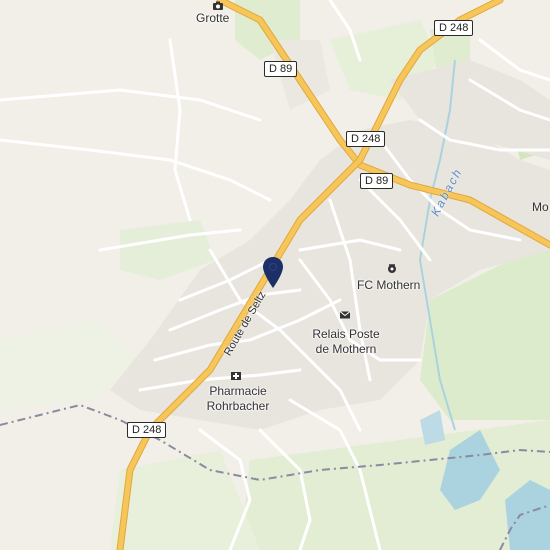 This screenshot has width=550, height=550. I want to click on road-shield-d248-bottom: D 248, so click(147, 430).